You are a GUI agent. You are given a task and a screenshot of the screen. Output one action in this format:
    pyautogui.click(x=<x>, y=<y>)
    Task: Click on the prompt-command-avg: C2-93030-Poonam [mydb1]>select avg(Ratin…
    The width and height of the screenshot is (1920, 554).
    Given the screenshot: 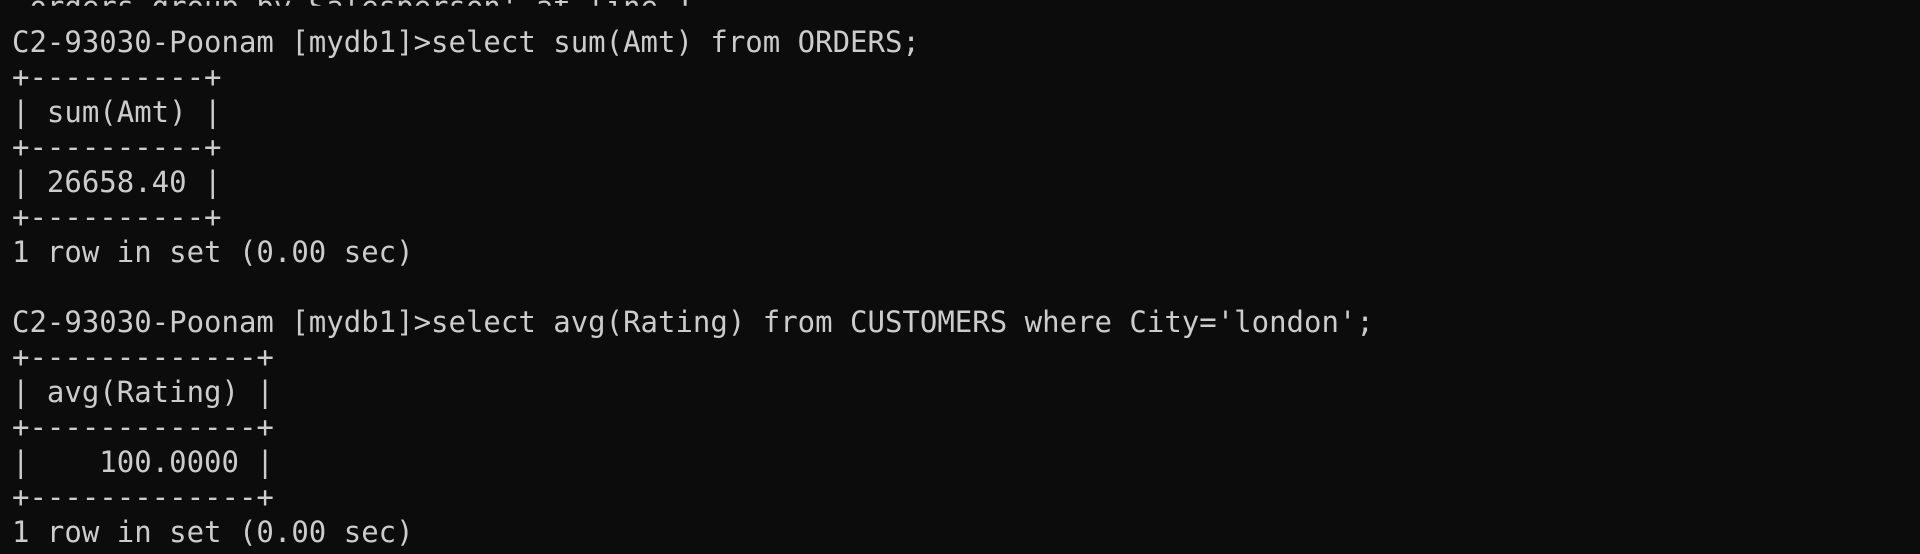 What is the action you would take?
    pyautogui.click(x=693, y=322)
    